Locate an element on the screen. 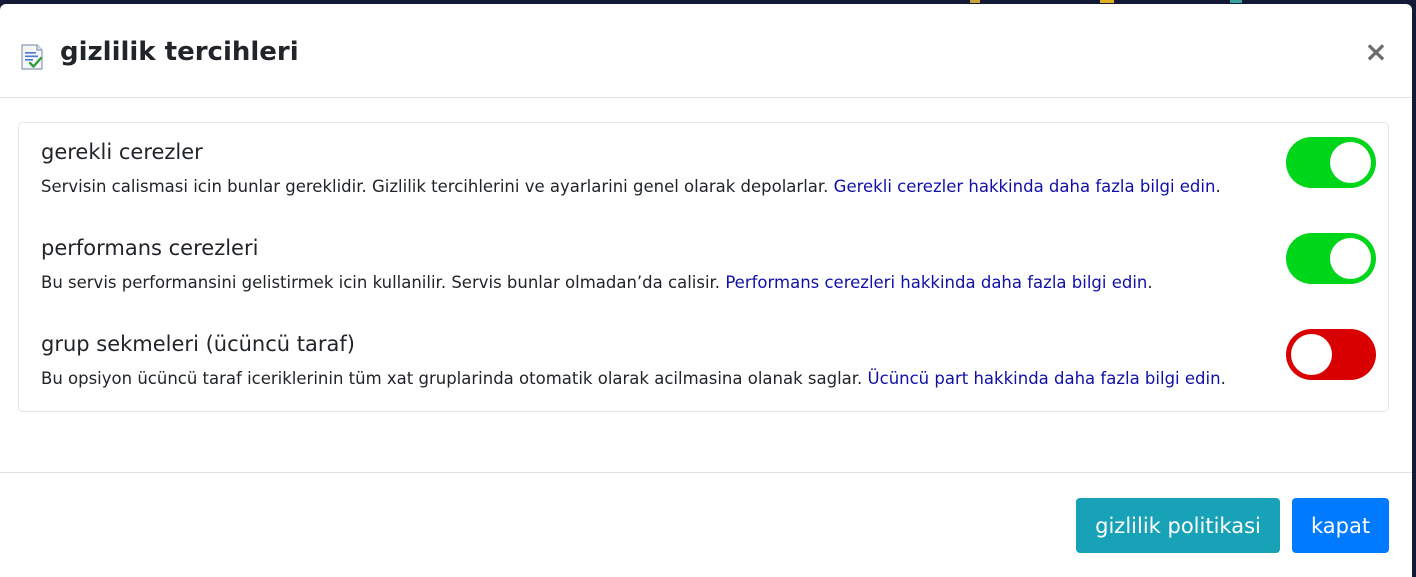  group-tabs-toggle is located at coordinates (1331, 354).